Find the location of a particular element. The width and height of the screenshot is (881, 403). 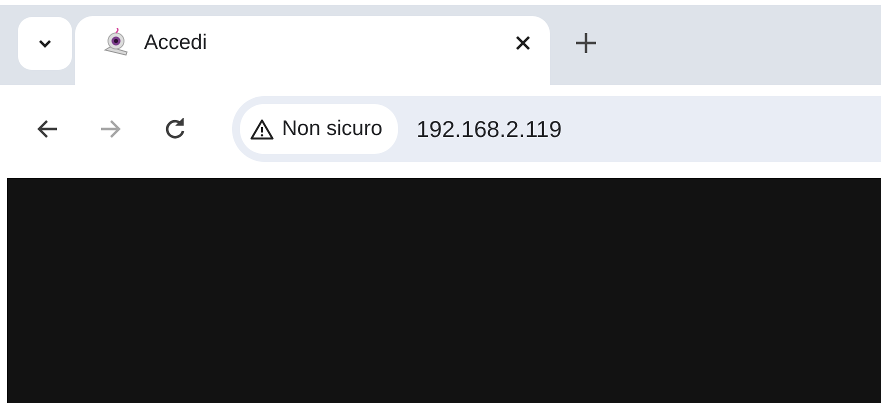

back-arrow-icon is located at coordinates (47, 129).